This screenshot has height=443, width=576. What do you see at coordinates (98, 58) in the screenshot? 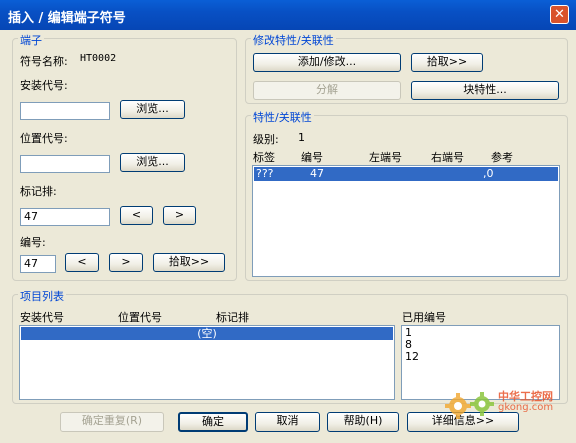
I see `symbol-name-value: HT0002` at bounding box center [98, 58].